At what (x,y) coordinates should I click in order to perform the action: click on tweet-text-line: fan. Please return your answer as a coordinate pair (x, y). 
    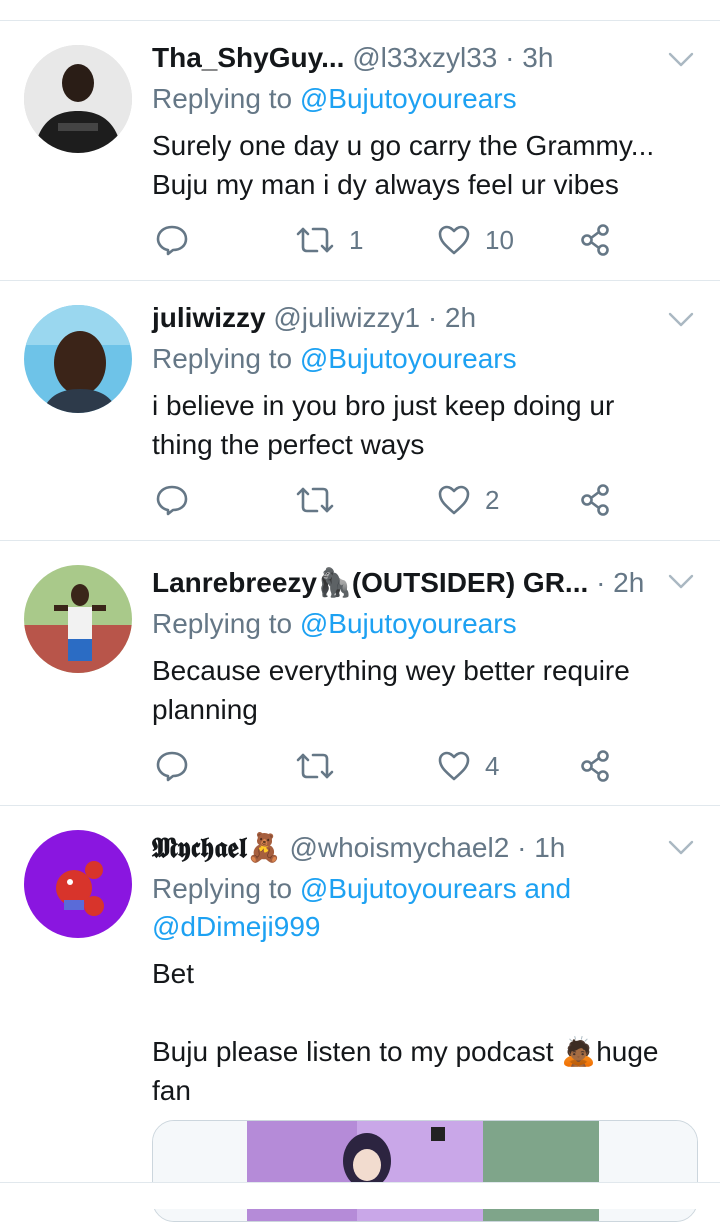
    Looking at the image, I should click on (171, 1090).